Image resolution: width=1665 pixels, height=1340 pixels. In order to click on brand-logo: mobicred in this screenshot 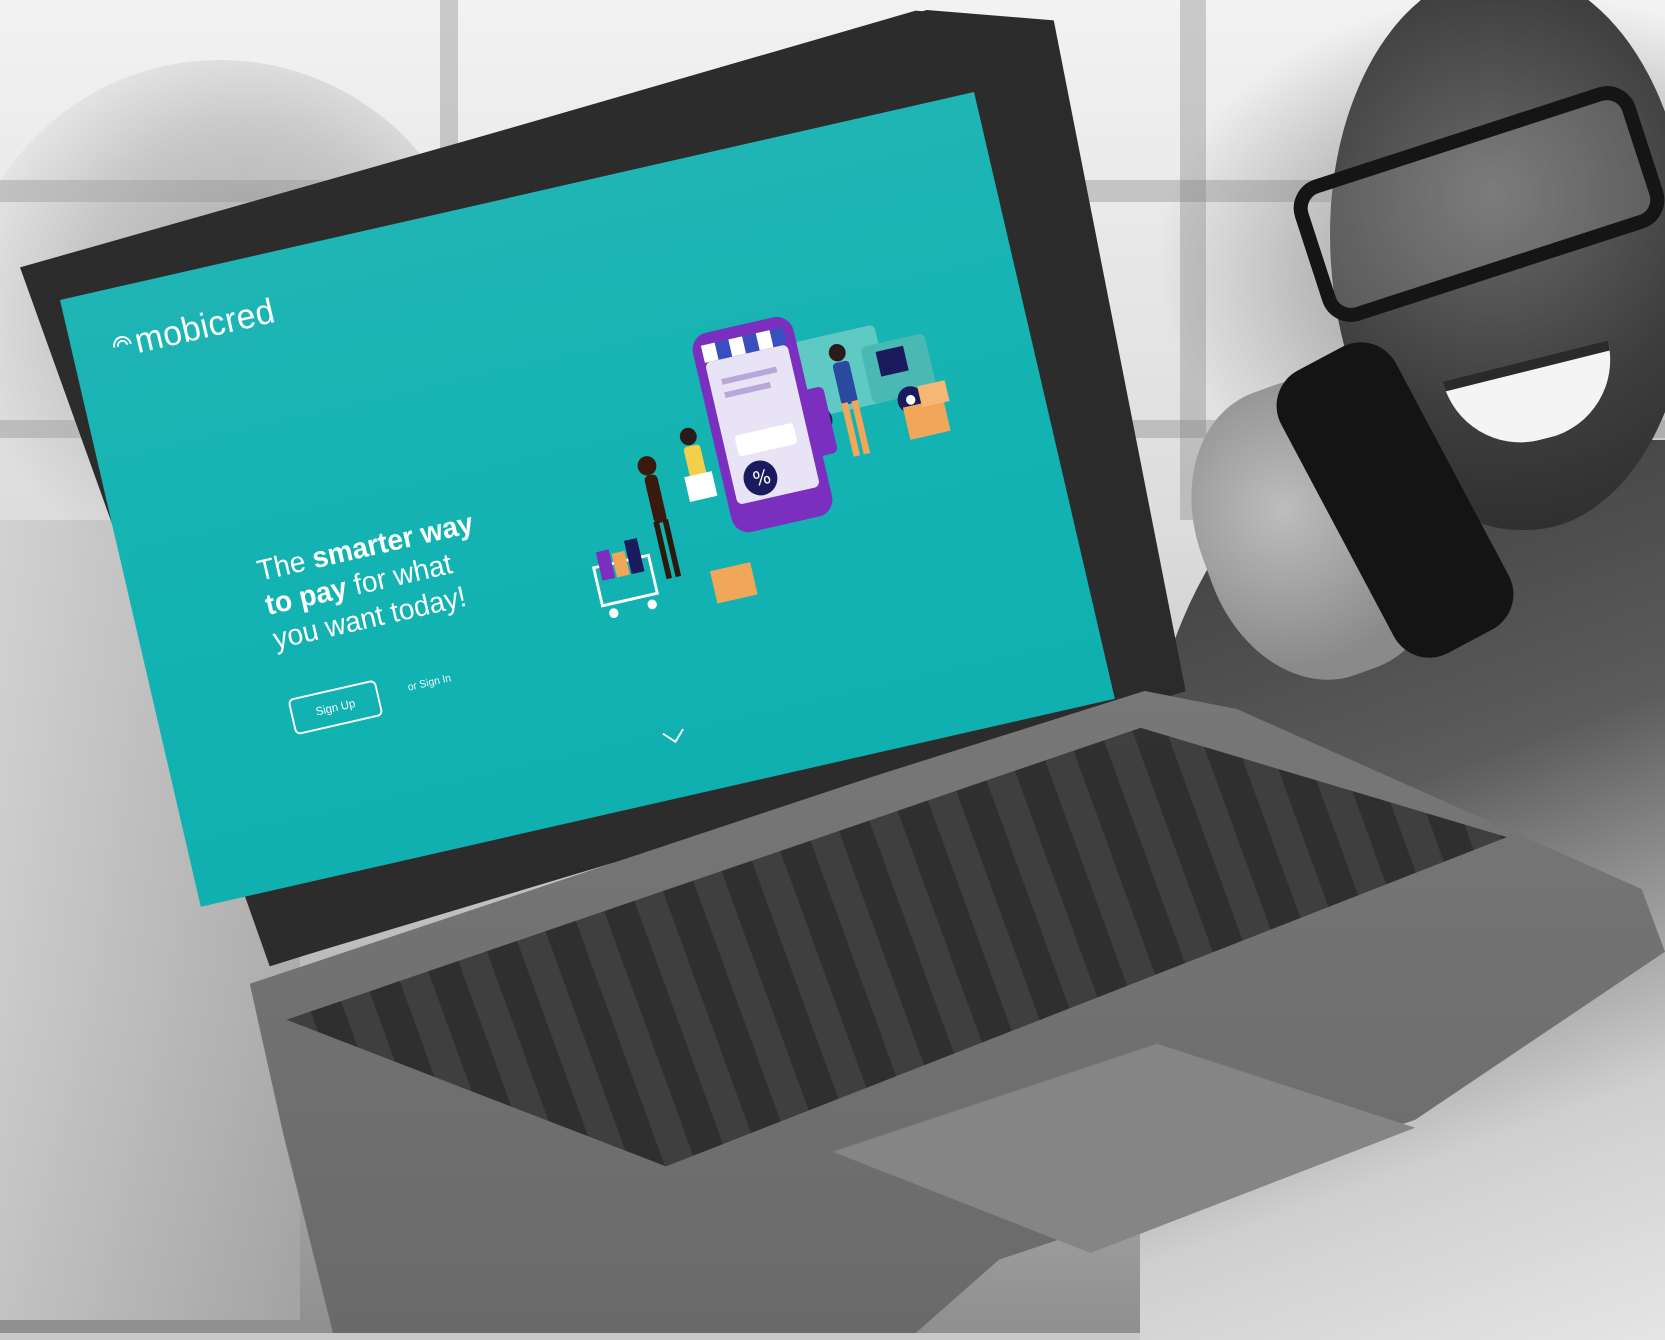, I will do `click(194, 328)`.